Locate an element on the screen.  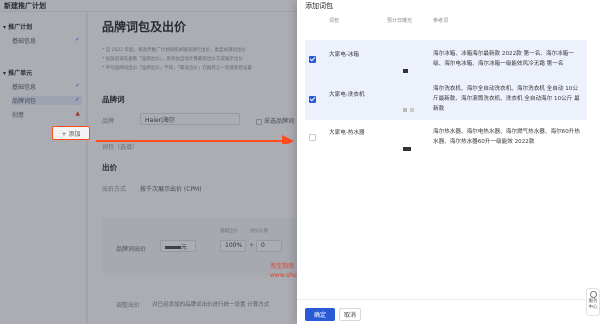
table-header: 词包 预计日曝光 参考词 is located at coordinates (446, 20).